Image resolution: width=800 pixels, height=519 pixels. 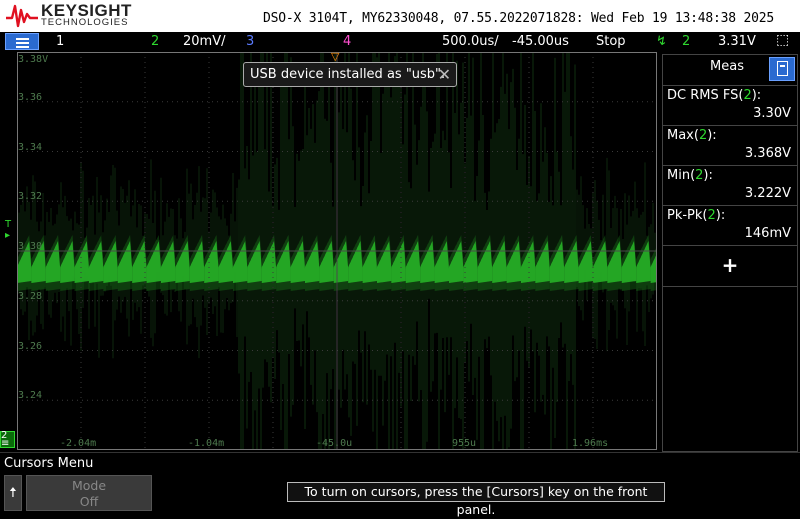 I want to click on mode-softkey: Mode Off, so click(x=89, y=493).